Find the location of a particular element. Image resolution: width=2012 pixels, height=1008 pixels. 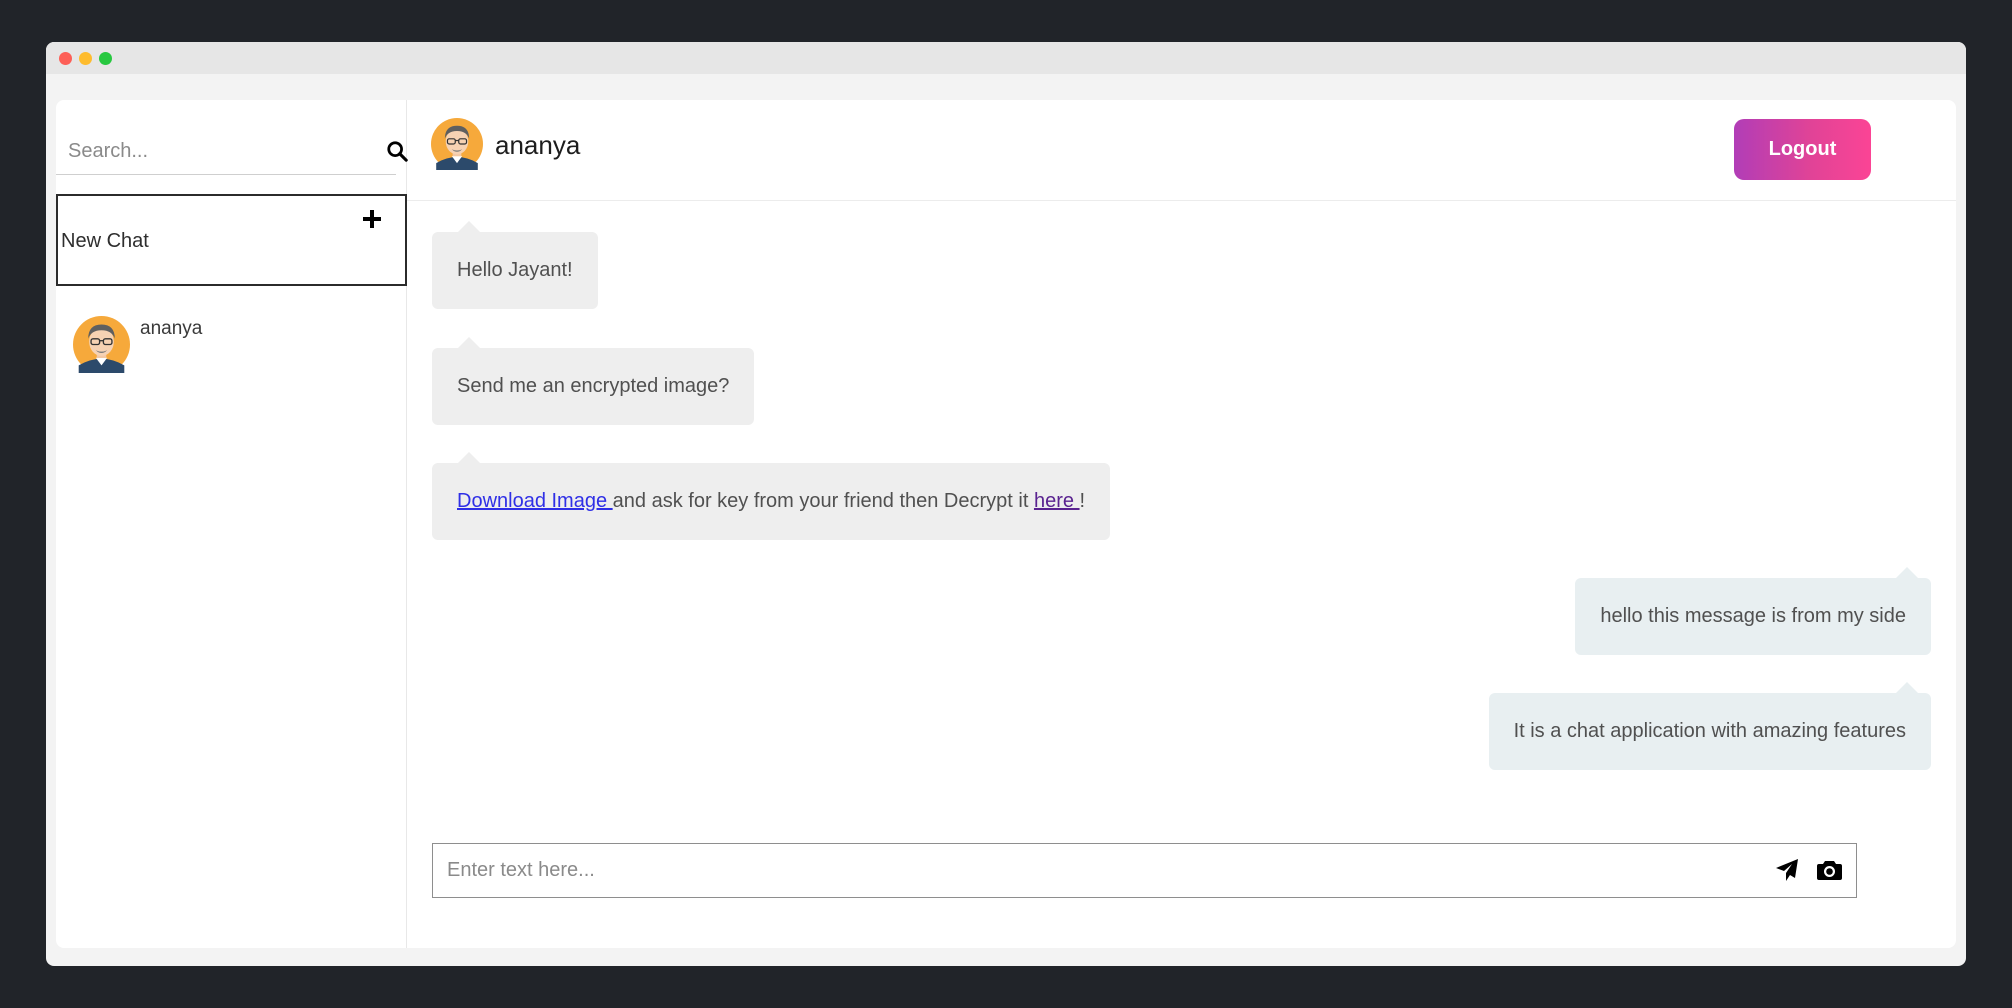

camera-icon is located at coordinates (1829, 870).